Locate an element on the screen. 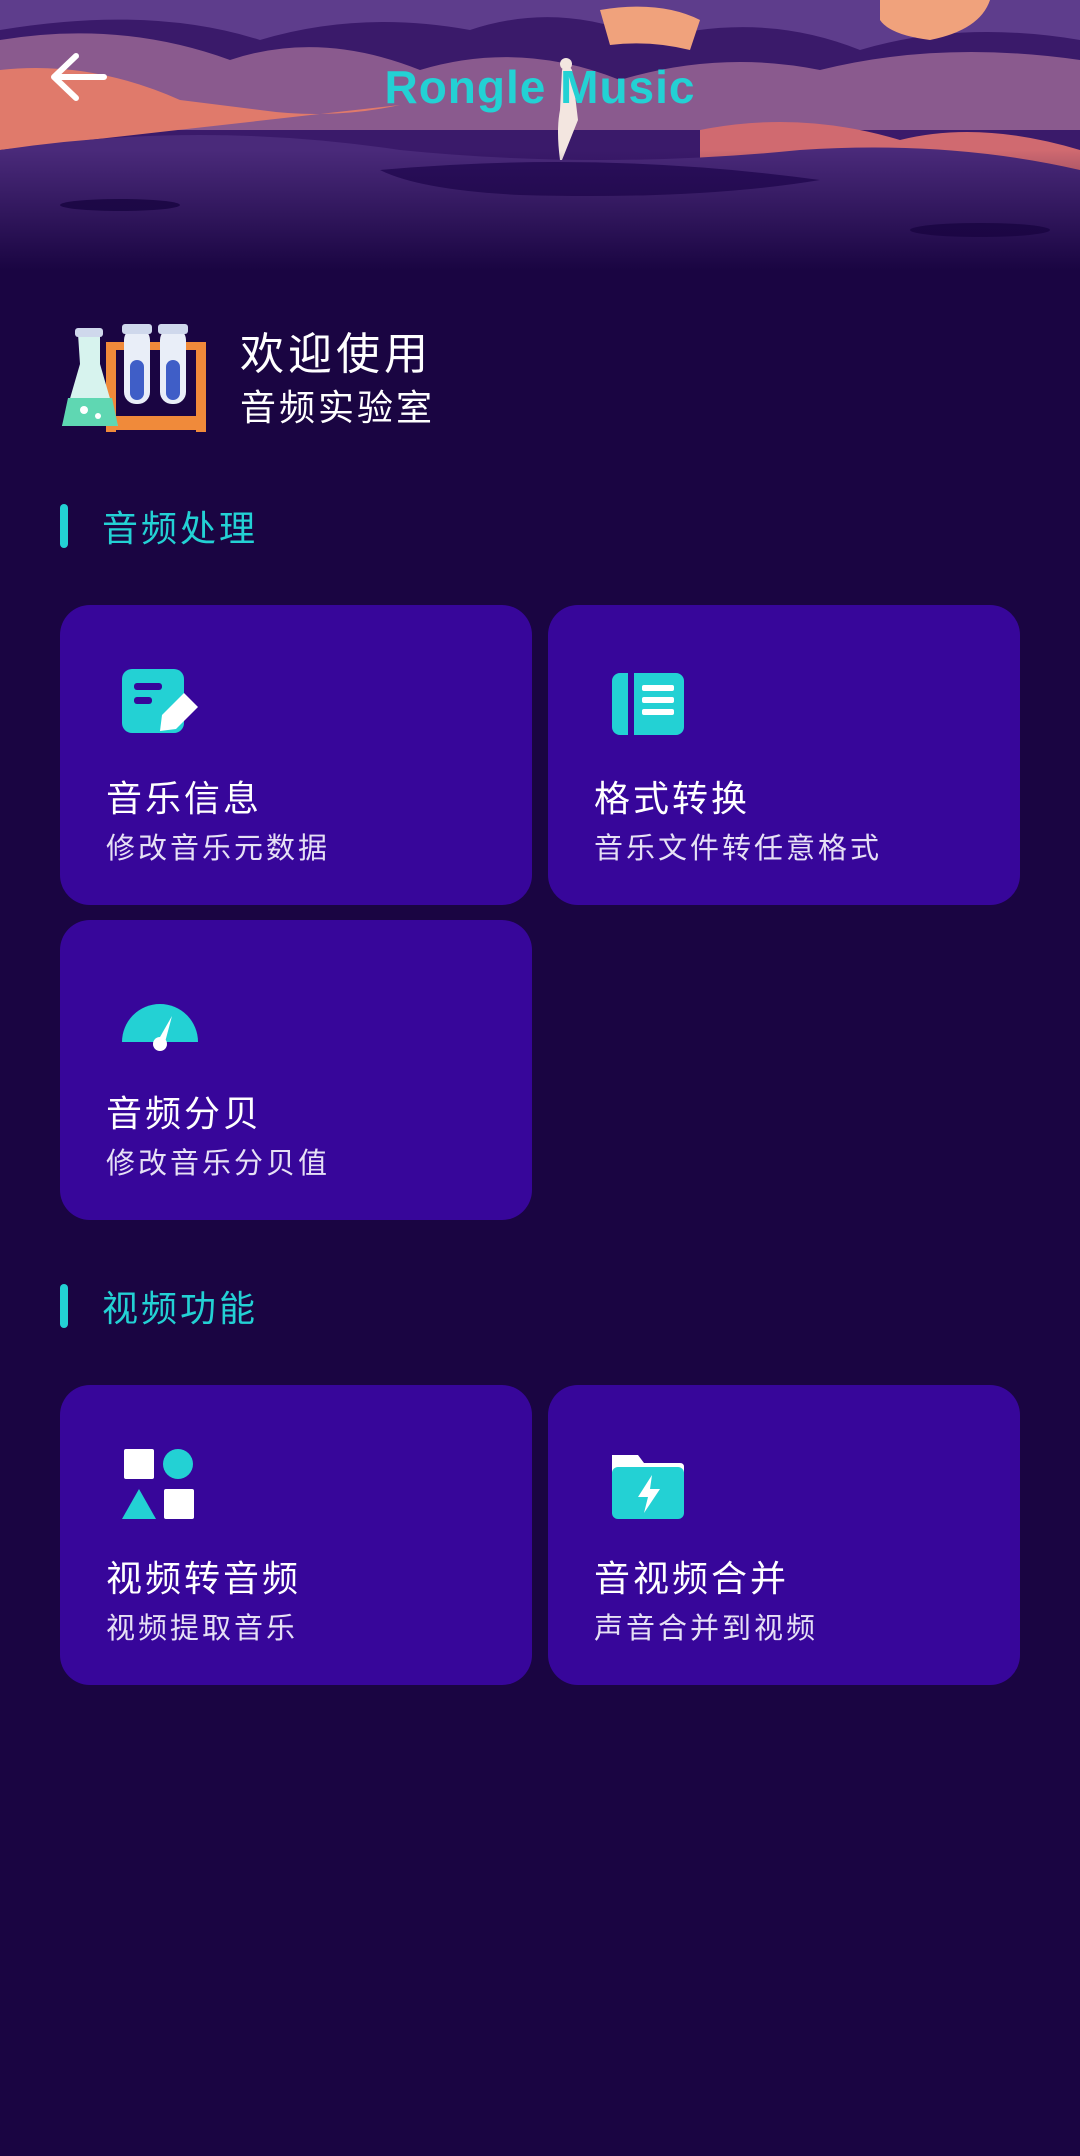 The width and height of the screenshot is (1080, 2156). card-description: 视频提取音乐 is located at coordinates (202, 1628).